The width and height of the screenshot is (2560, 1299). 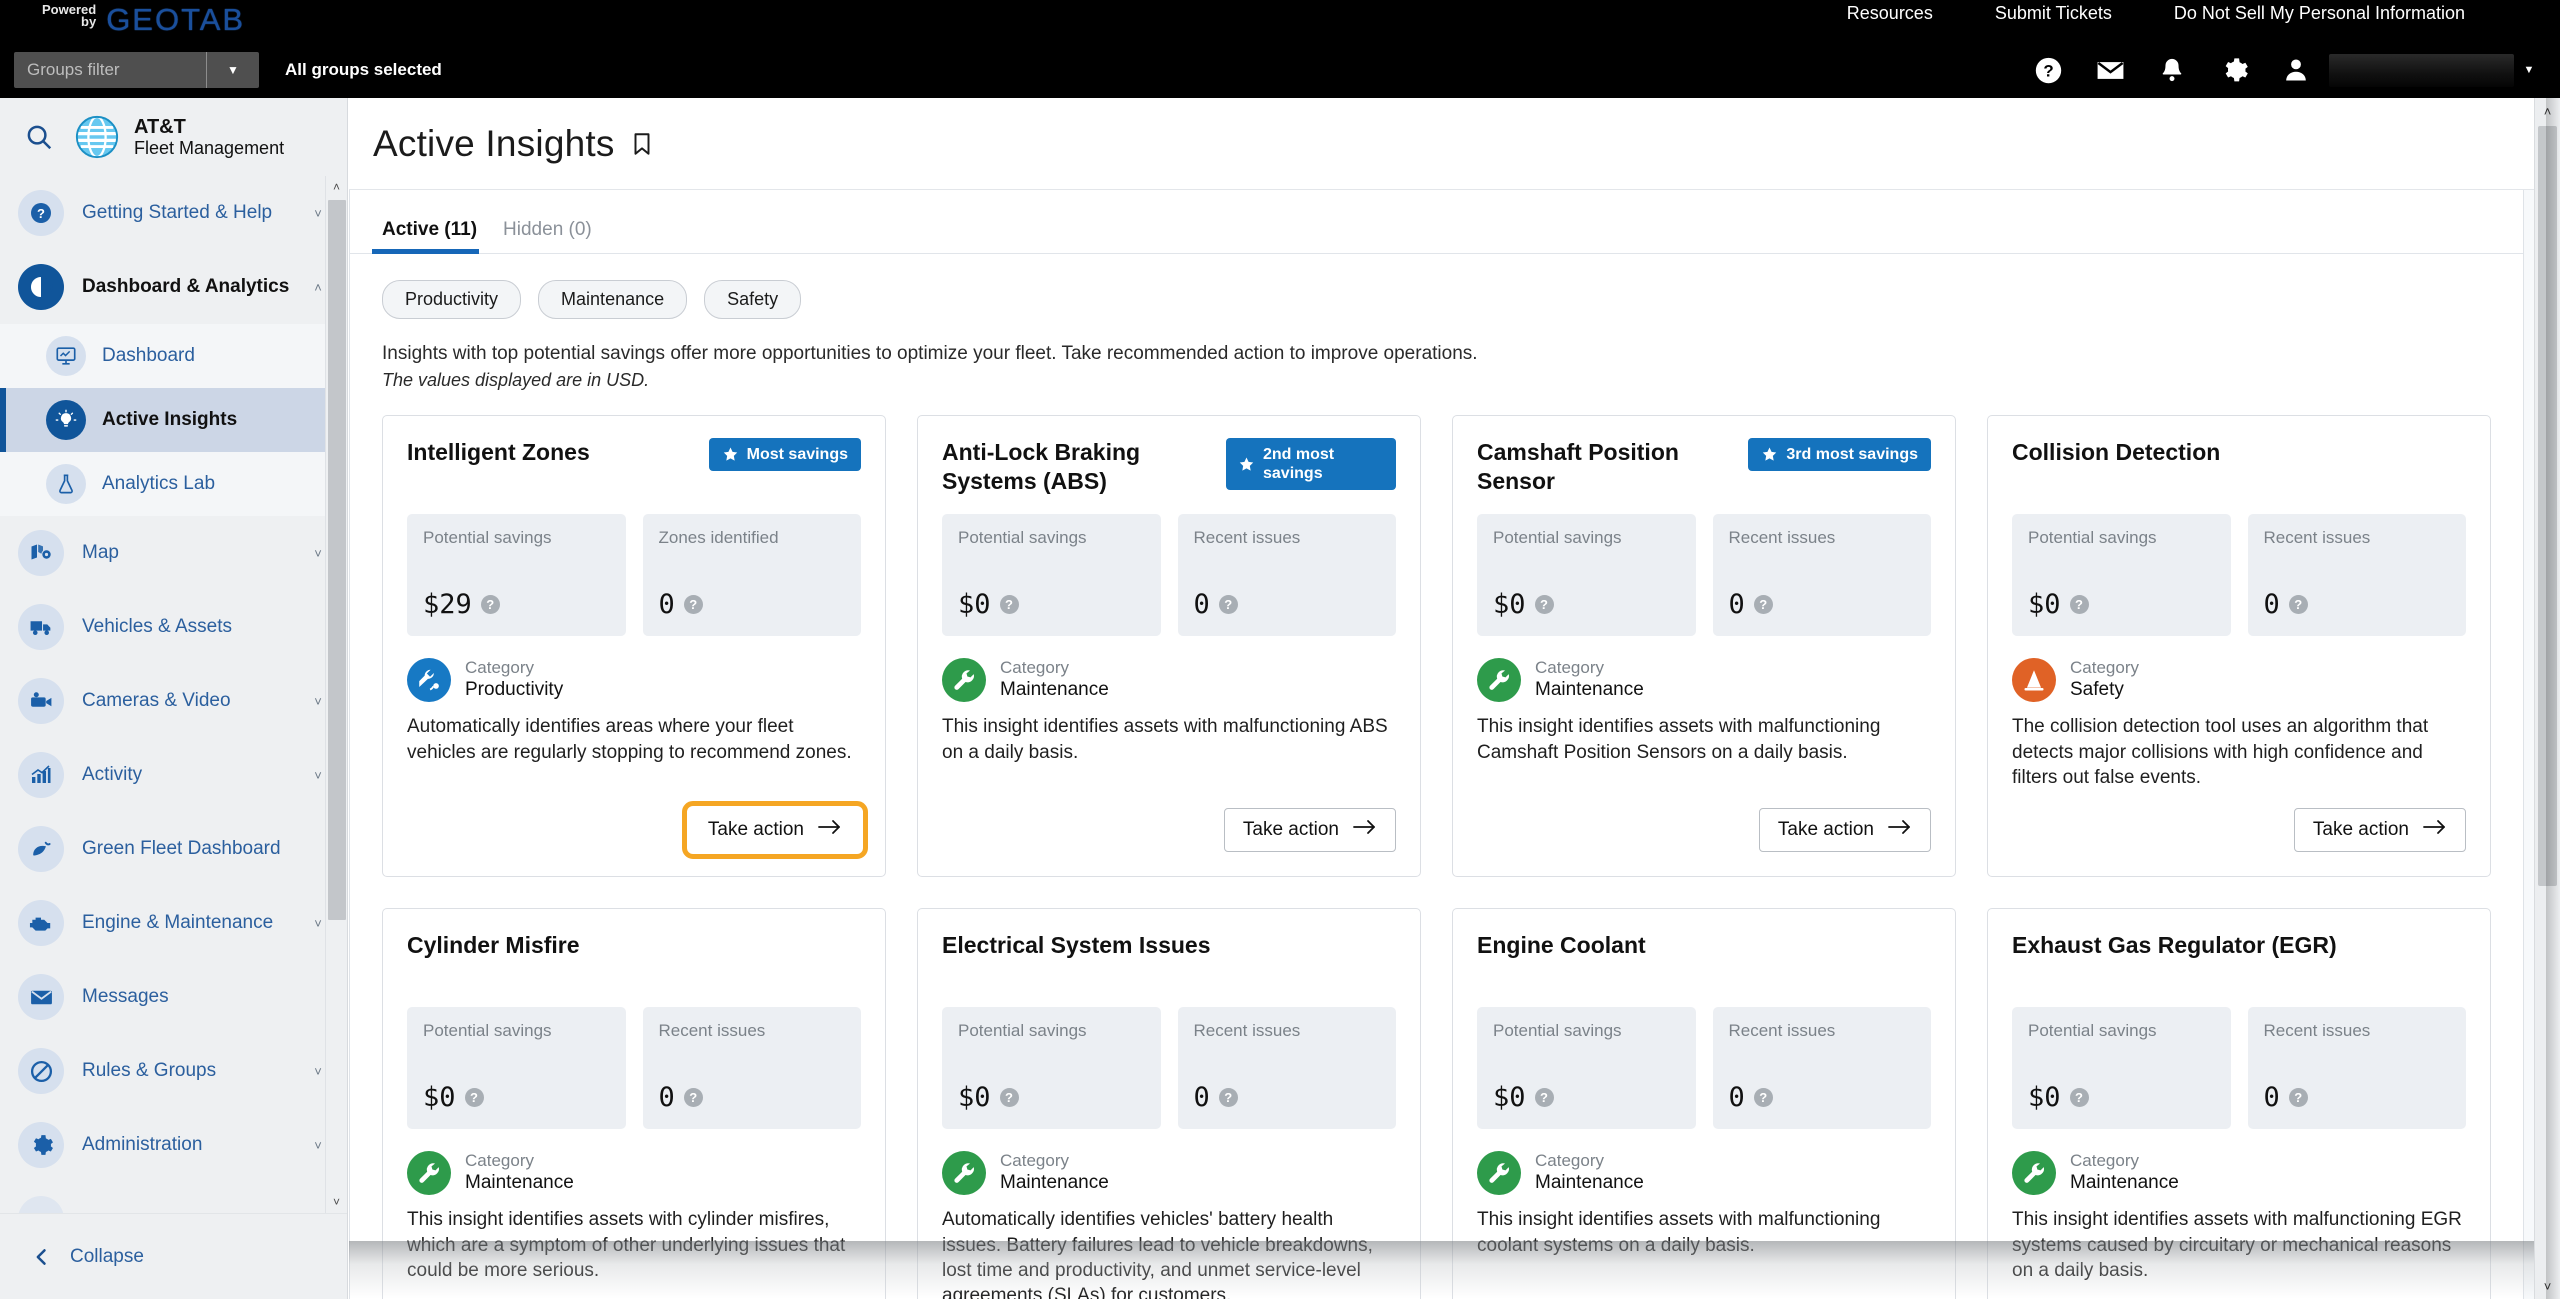 I want to click on gear-icon, so click(x=2234, y=70).